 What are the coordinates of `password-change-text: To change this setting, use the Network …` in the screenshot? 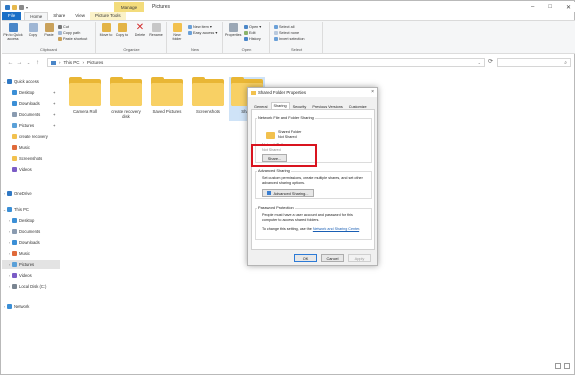 It's located at (311, 229).